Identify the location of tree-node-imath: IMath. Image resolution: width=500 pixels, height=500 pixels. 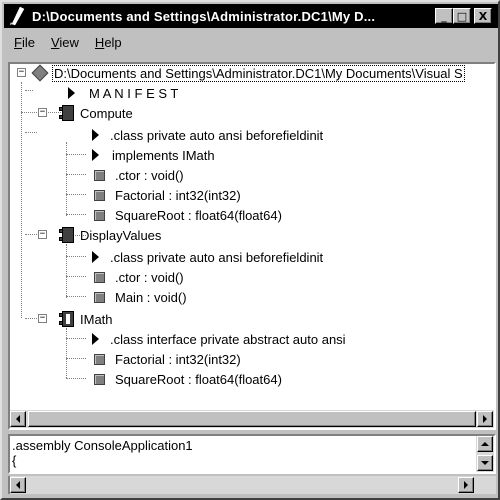
(86, 319).